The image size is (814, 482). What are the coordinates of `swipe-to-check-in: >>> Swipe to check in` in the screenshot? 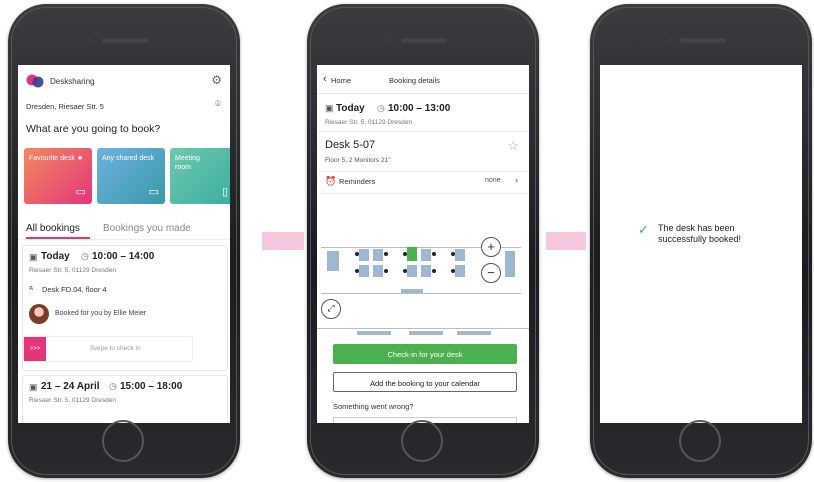 It's located at (108, 349).